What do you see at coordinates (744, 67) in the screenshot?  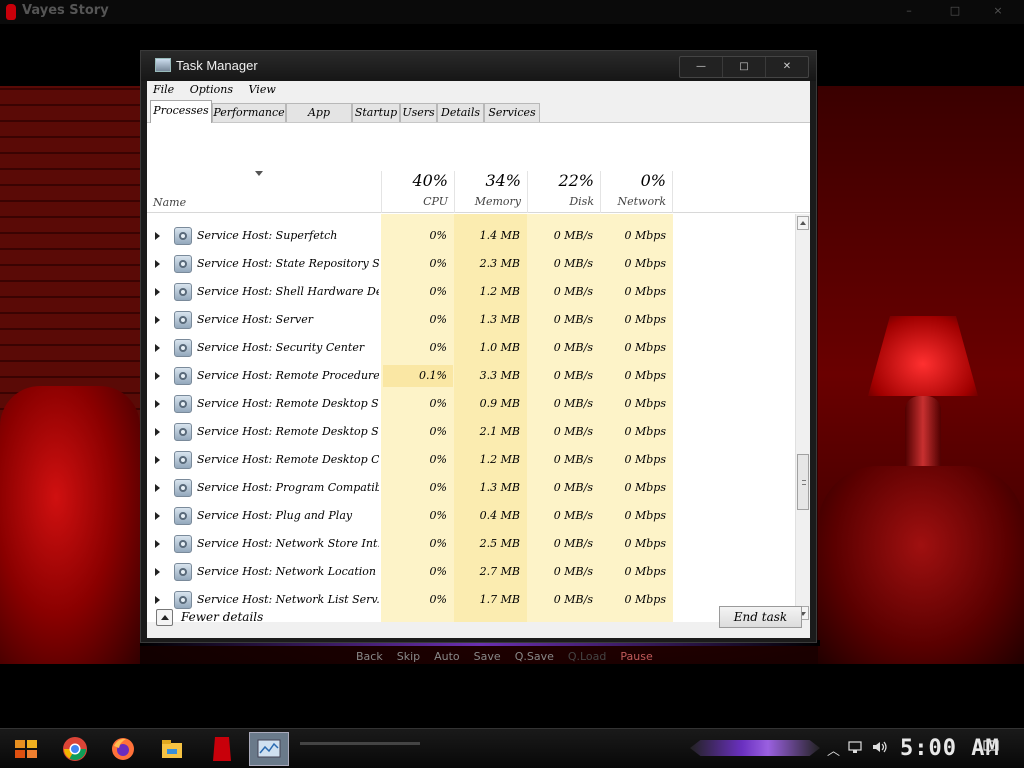 I see `maximize-button: □` at bounding box center [744, 67].